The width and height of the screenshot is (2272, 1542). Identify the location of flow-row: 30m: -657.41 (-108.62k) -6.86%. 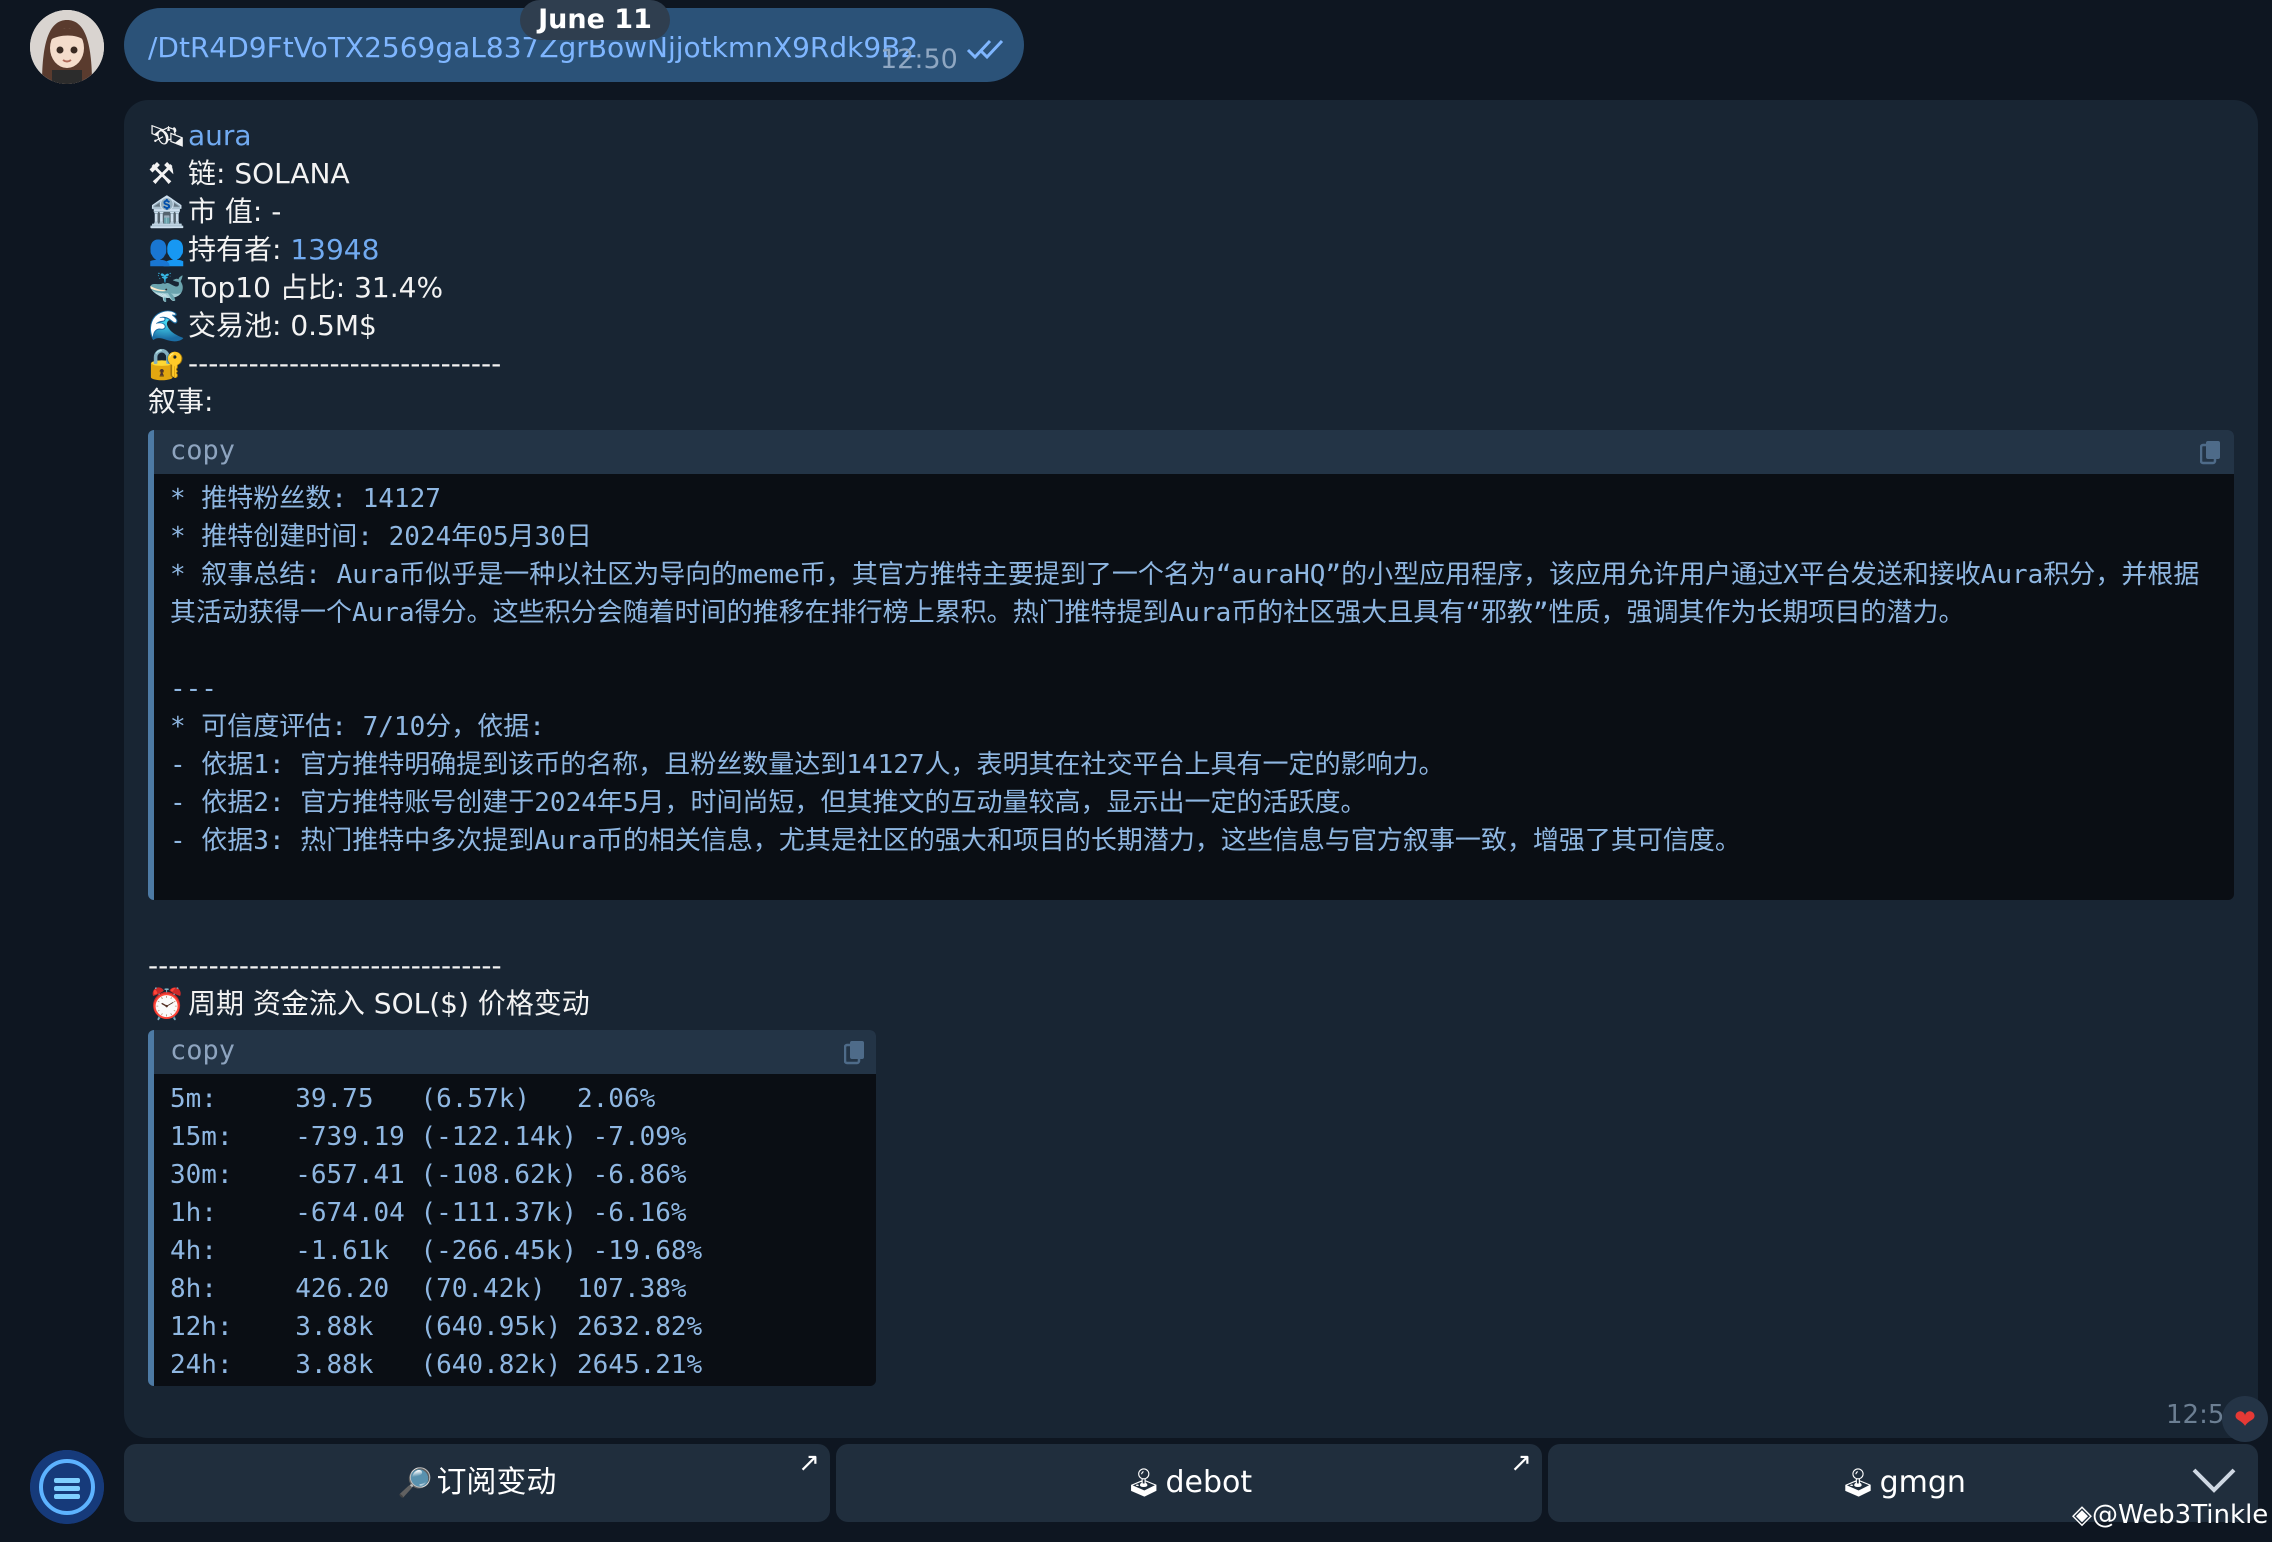
(428, 1175).